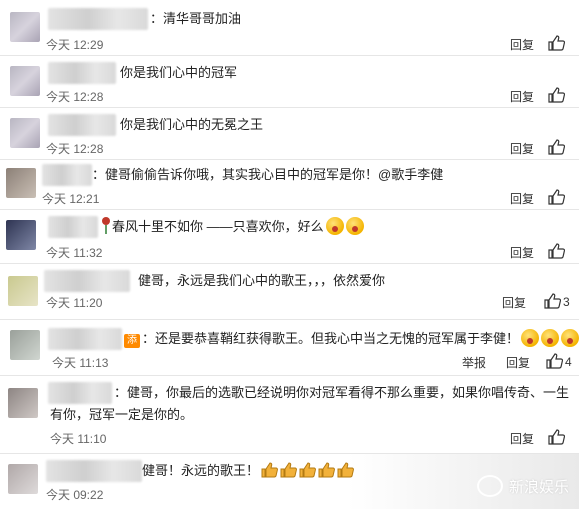 The image size is (579, 509). Describe the element at coordinates (71, 199) in the screenshot. I see `comment-time: 今天 12:21` at that location.